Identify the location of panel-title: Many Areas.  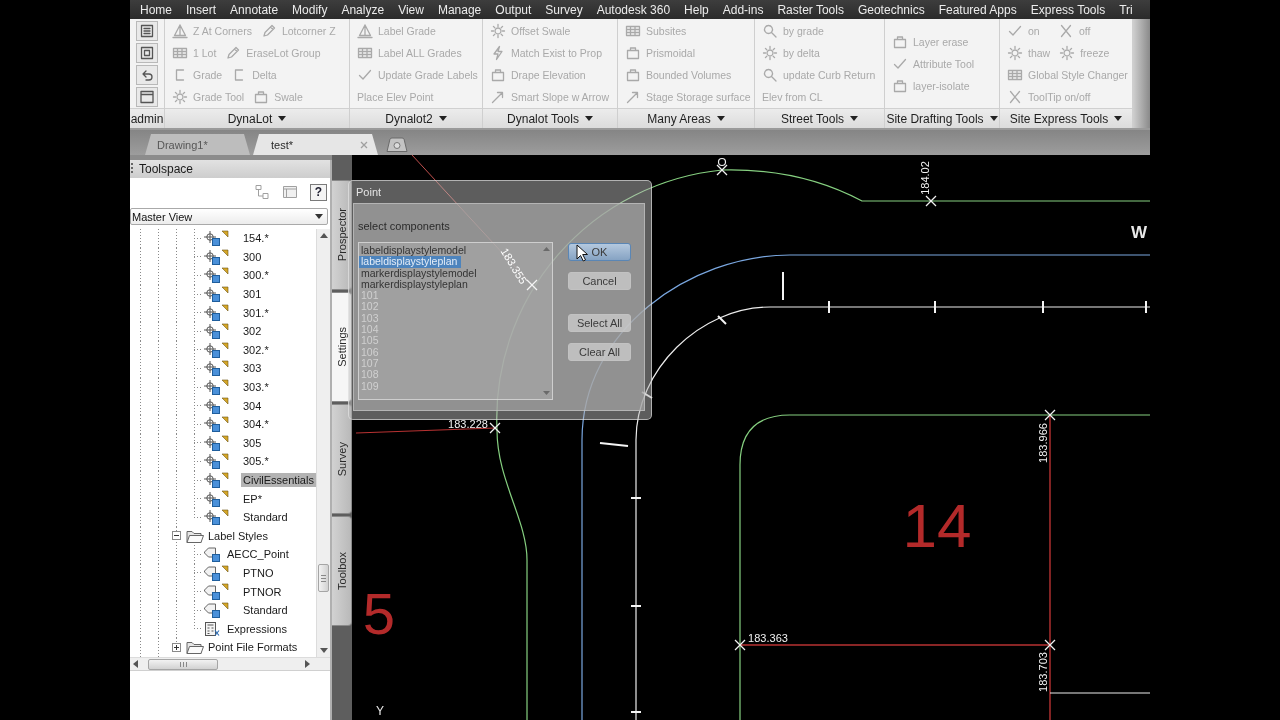
(686, 118).